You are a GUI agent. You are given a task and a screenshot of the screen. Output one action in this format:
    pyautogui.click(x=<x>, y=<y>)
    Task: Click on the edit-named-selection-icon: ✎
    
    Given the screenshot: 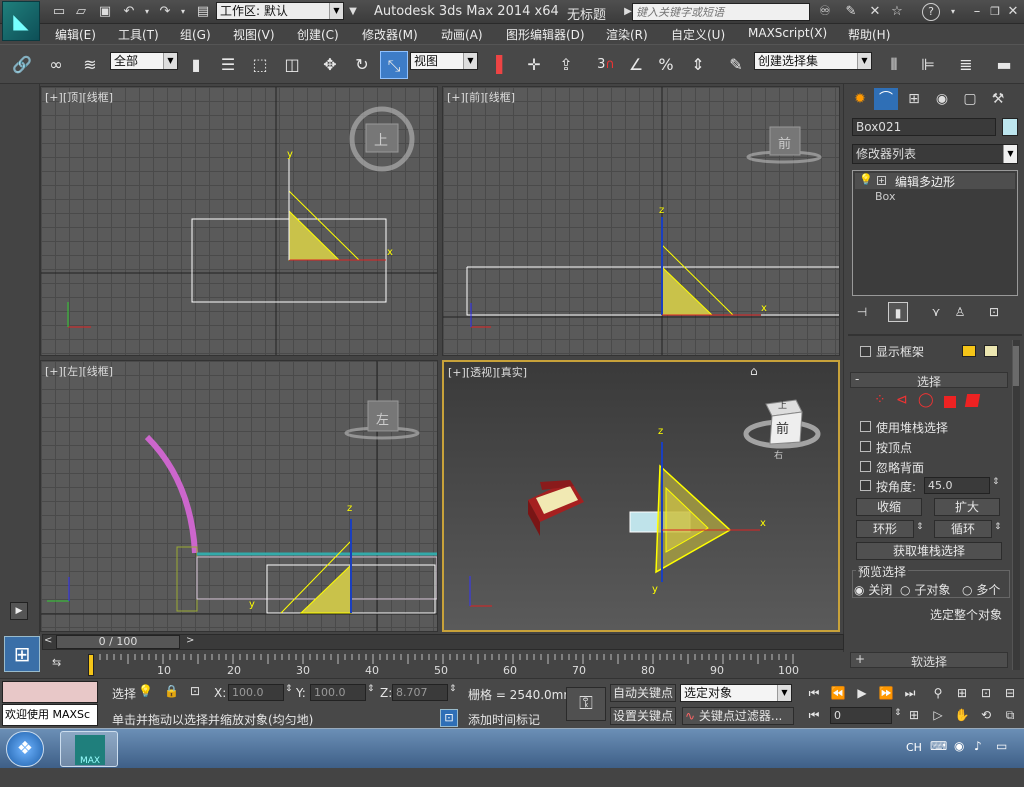 What is the action you would take?
    pyautogui.click(x=736, y=65)
    